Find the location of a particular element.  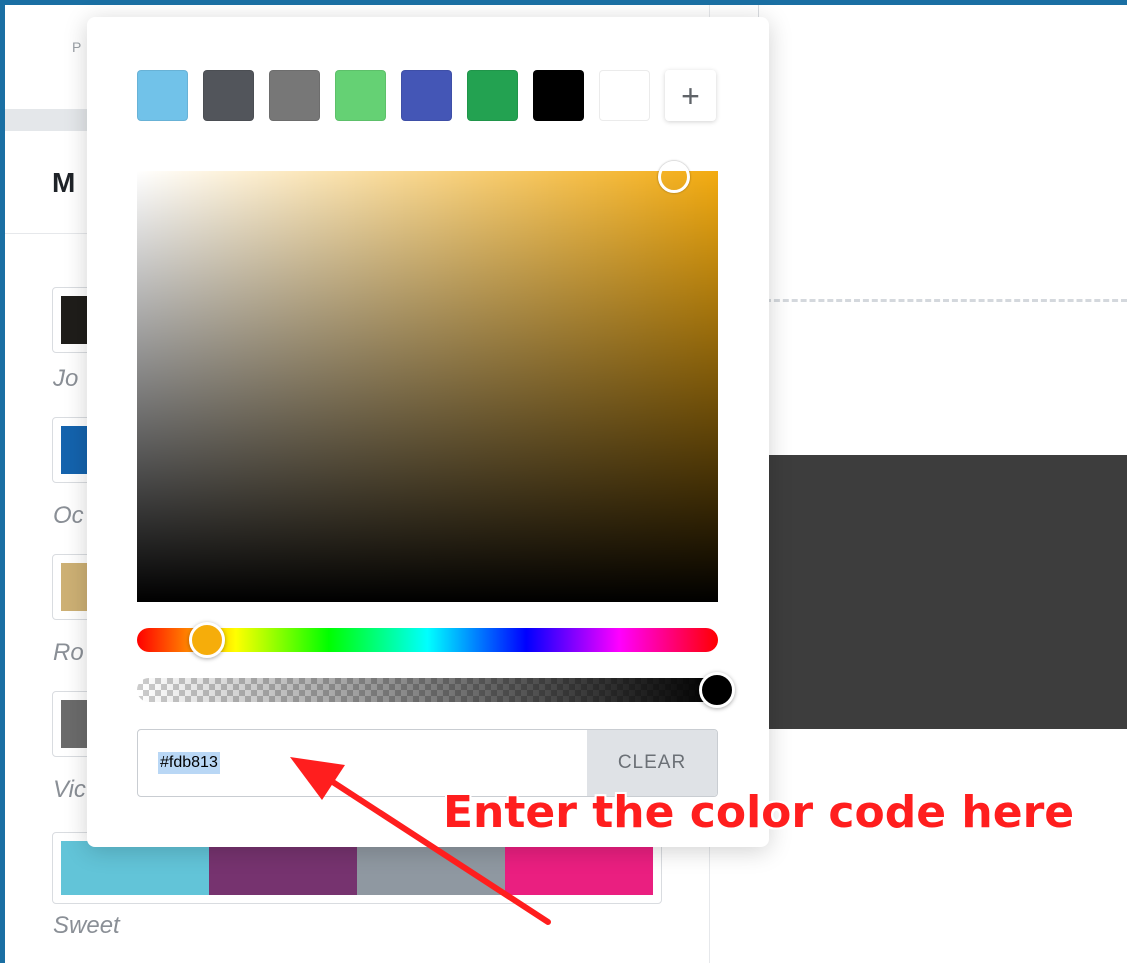

dark-section-block is located at coordinates (946, 592).